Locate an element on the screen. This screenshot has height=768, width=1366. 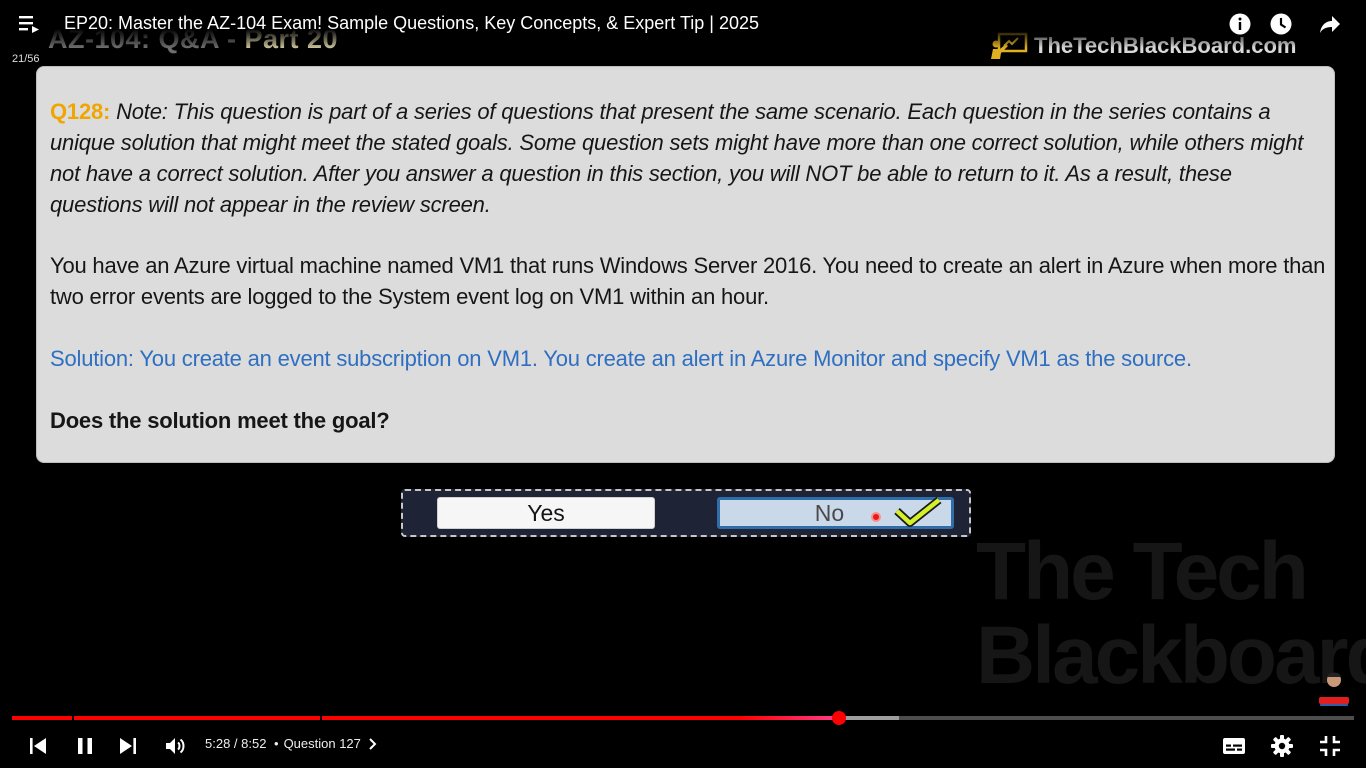
player-controls: 5:28 / 8:52 • Question 127 is located at coordinates (683, 747).